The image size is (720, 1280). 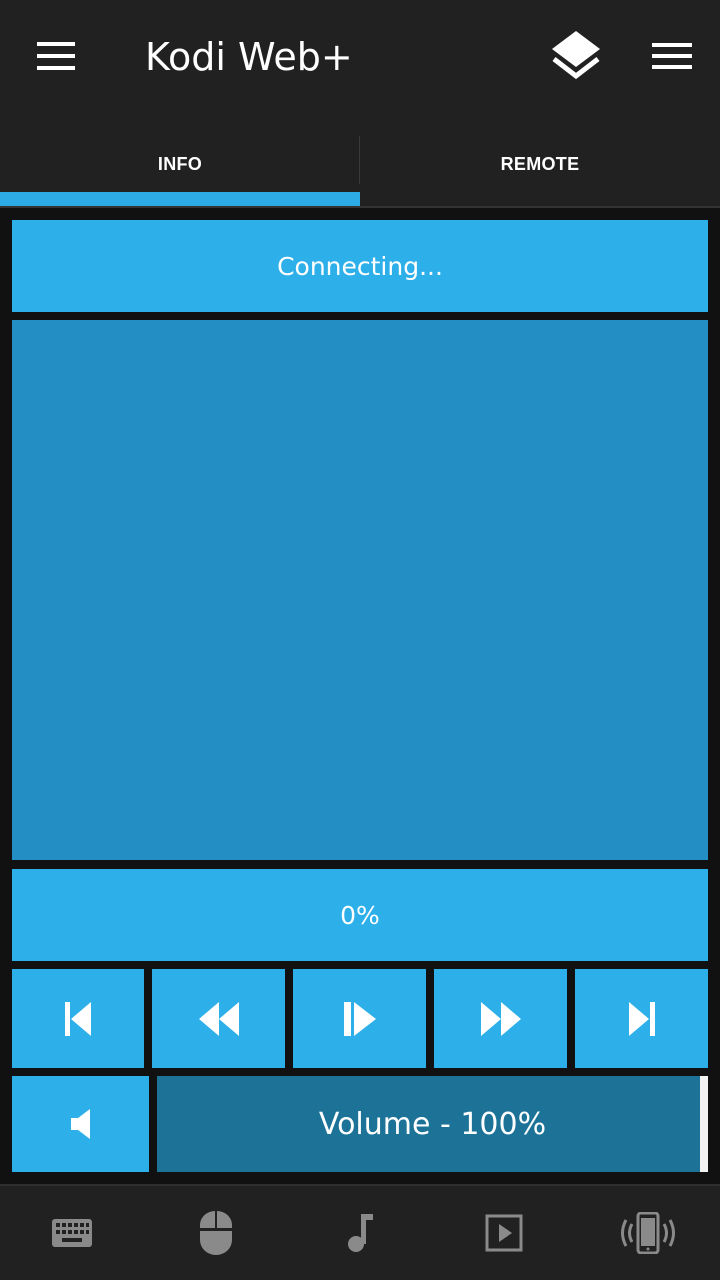 What do you see at coordinates (704, 1124) in the screenshot?
I see `volume-slider-thumb` at bounding box center [704, 1124].